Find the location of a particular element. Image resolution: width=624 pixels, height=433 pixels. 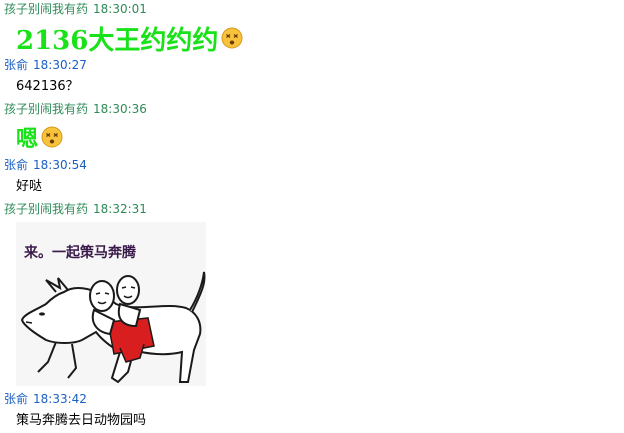

message-text: 嗯 is located at coordinates (39, 137).